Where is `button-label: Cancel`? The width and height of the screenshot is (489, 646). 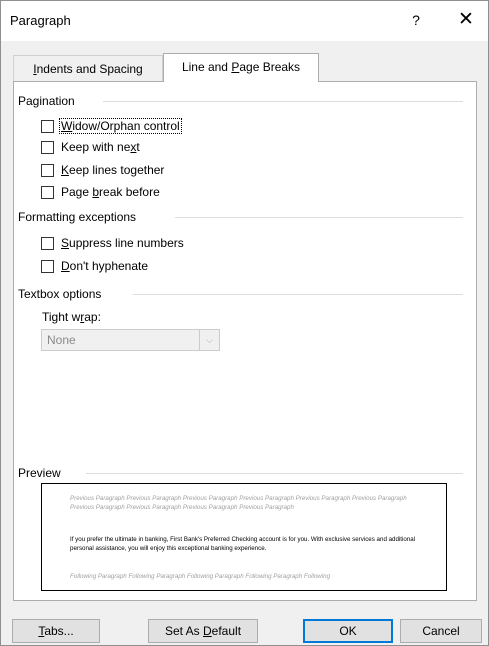
button-label: Cancel is located at coordinates (441, 631).